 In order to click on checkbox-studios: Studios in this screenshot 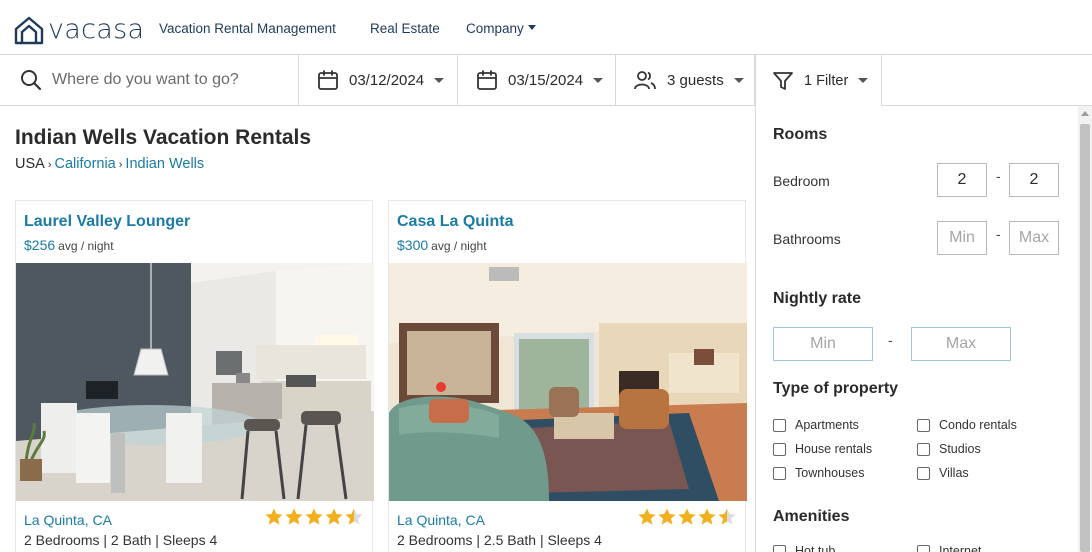, I will do `click(949, 449)`.